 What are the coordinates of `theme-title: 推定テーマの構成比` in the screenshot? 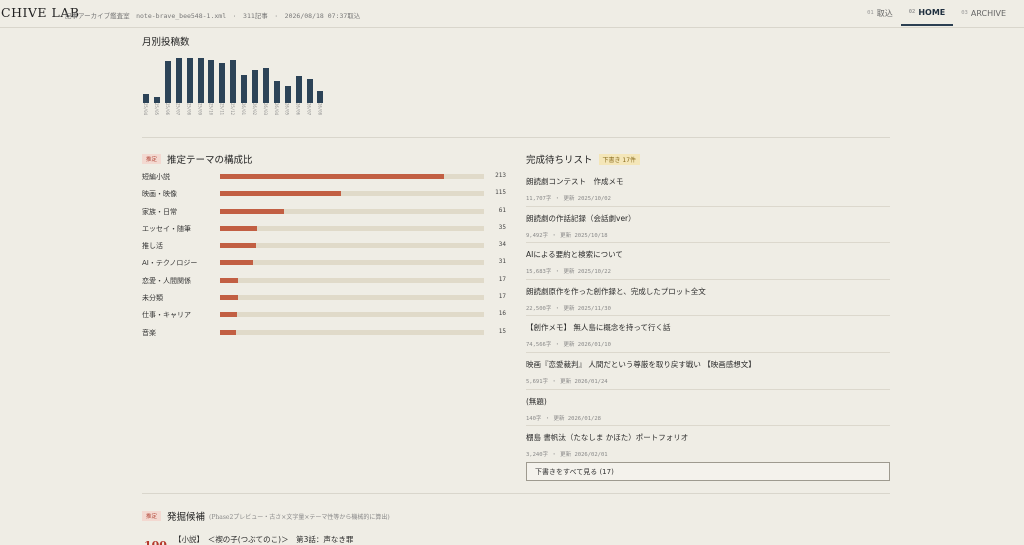 It's located at (210, 160).